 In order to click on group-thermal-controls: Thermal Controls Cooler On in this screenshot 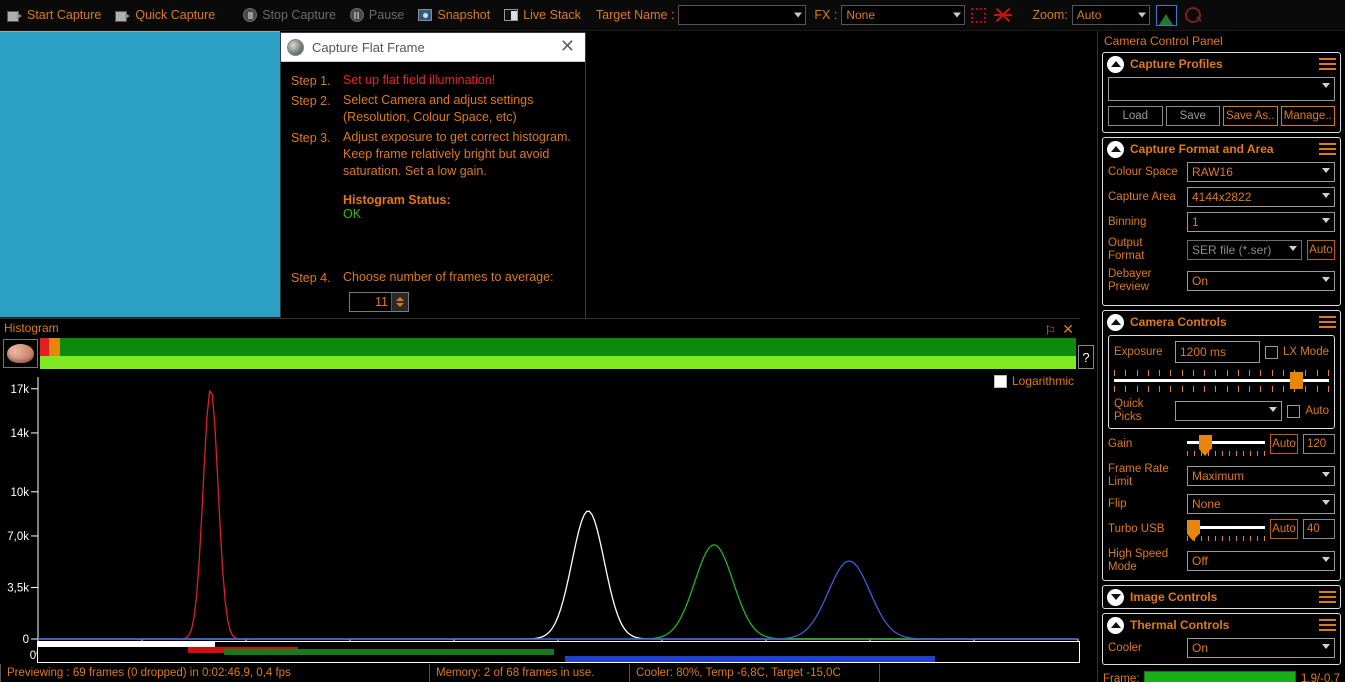, I will do `click(1221, 639)`.